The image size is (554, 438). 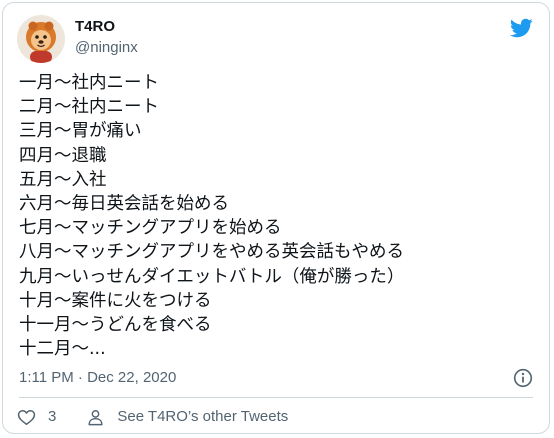 What do you see at coordinates (115, 300) in the screenshot?
I see `tweet-text-line: 十月〜案件に火をつける` at bounding box center [115, 300].